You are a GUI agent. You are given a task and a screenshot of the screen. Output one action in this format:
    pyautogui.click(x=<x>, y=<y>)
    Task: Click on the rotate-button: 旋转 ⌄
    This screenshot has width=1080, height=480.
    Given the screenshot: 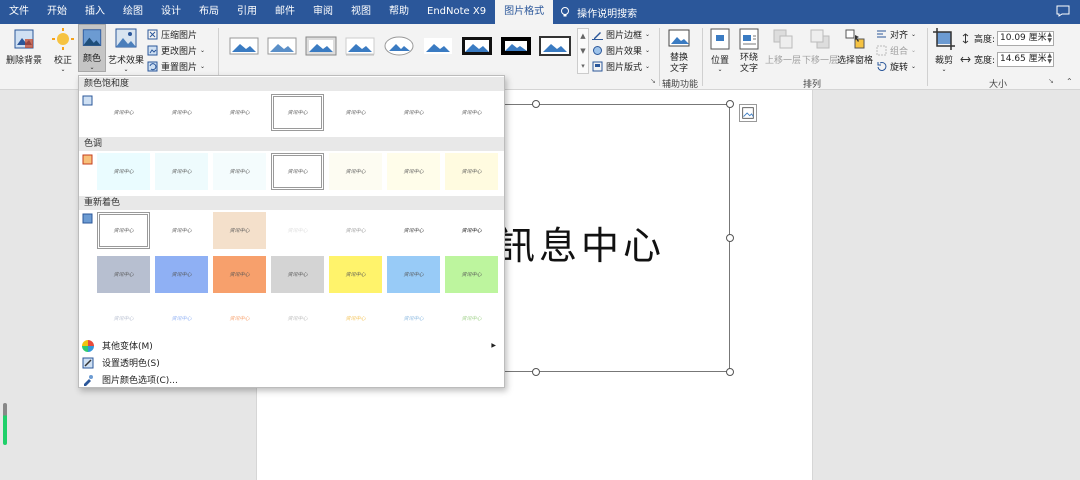 What is the action you would take?
    pyautogui.click(x=896, y=66)
    